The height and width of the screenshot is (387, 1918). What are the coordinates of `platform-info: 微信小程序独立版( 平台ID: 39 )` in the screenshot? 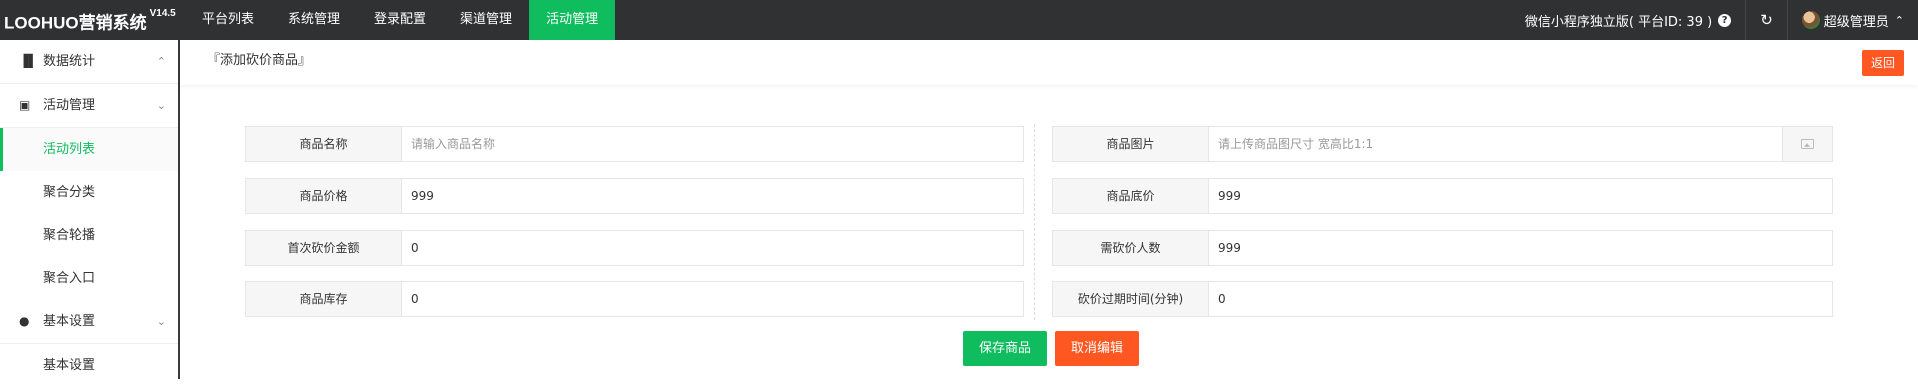 It's located at (1618, 22).